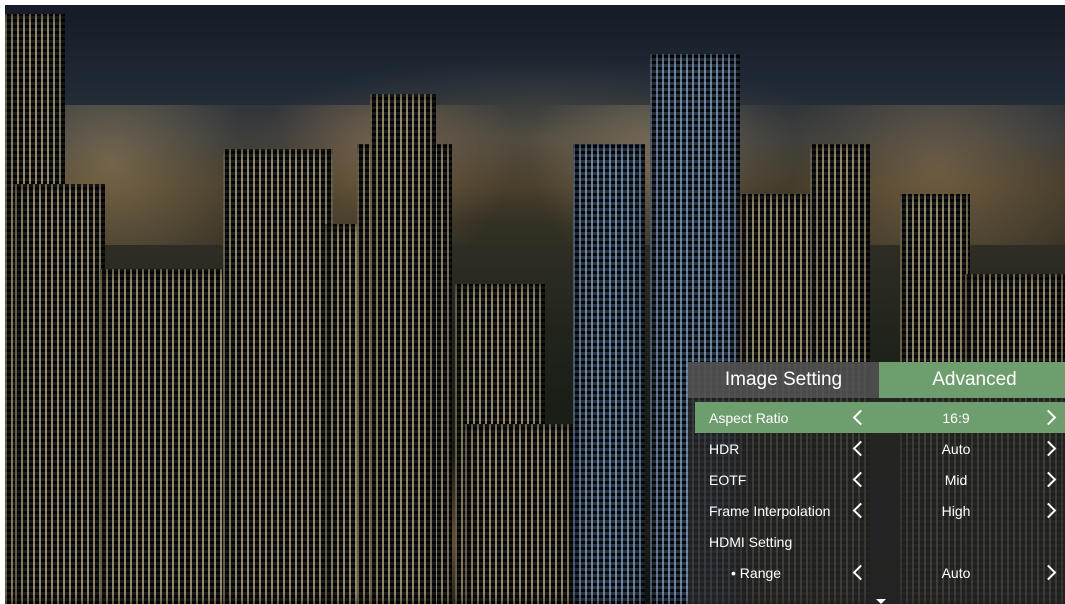  What do you see at coordinates (756, 573) in the screenshot?
I see `row-label: • Range` at bounding box center [756, 573].